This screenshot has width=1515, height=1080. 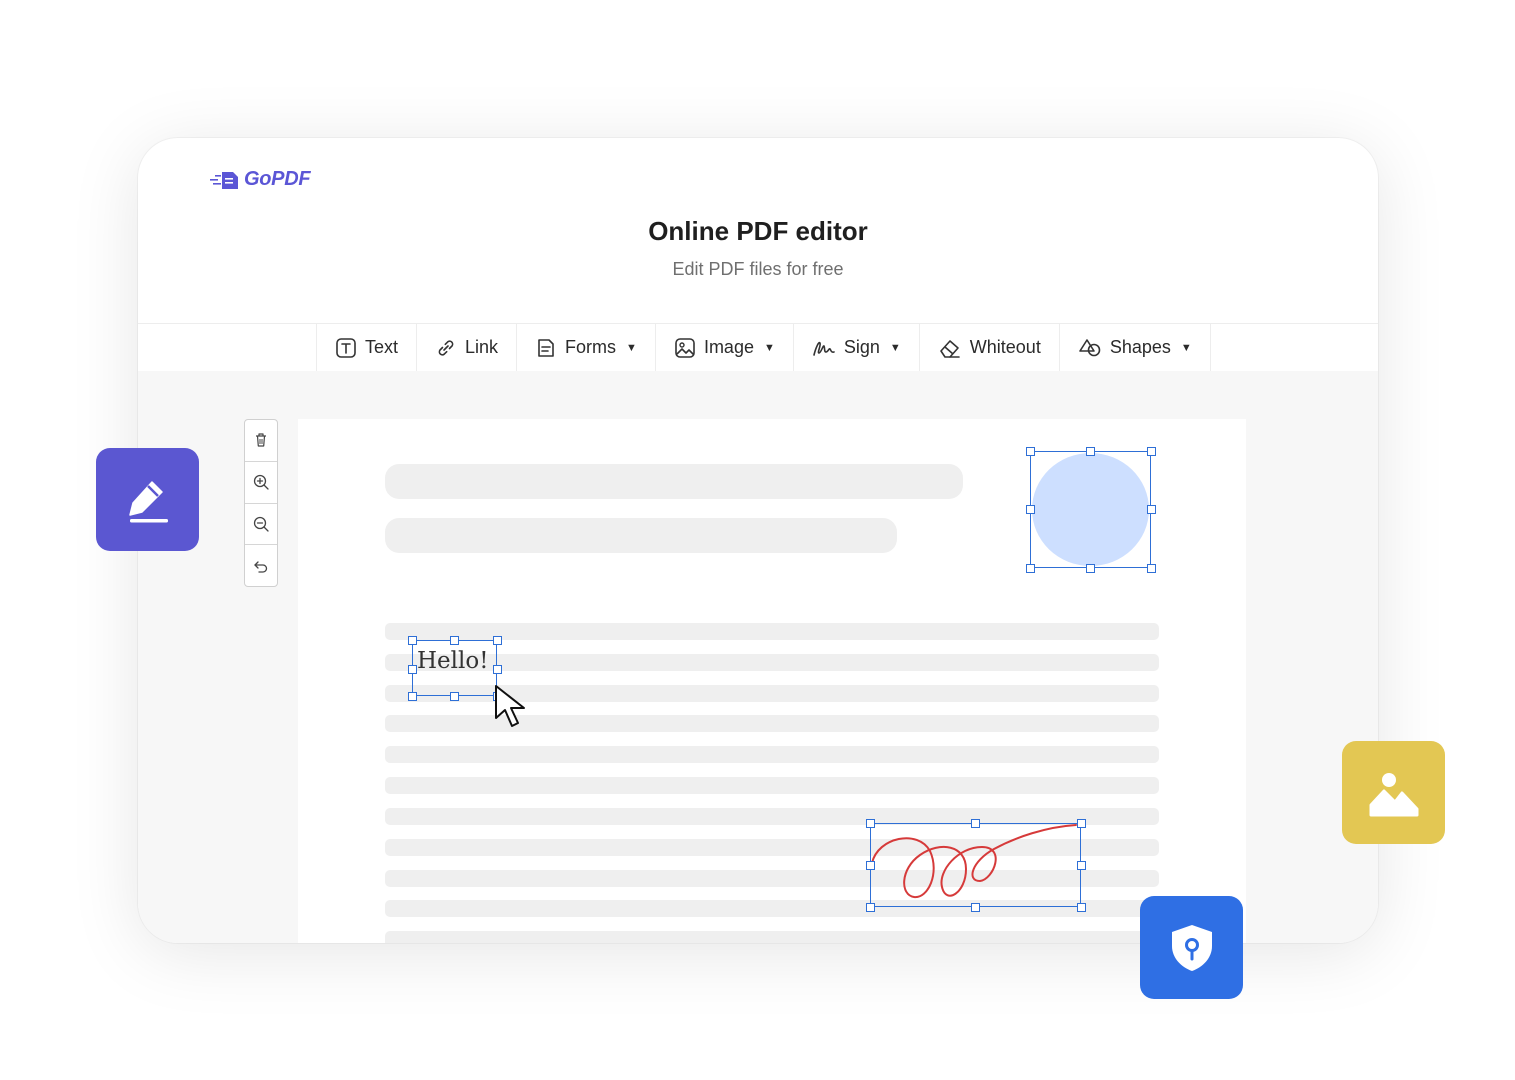 What do you see at coordinates (452, 661) in the screenshot?
I see `annotation-text: Hello!` at bounding box center [452, 661].